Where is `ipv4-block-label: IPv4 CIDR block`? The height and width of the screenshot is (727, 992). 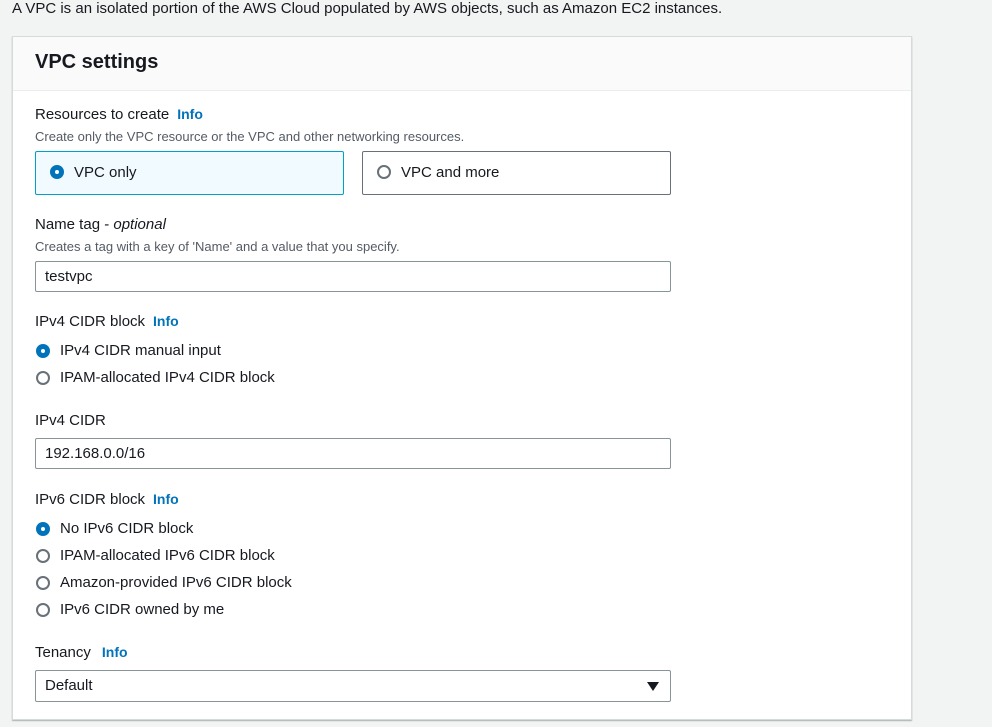
ipv4-block-label: IPv4 CIDR block is located at coordinates (90, 321).